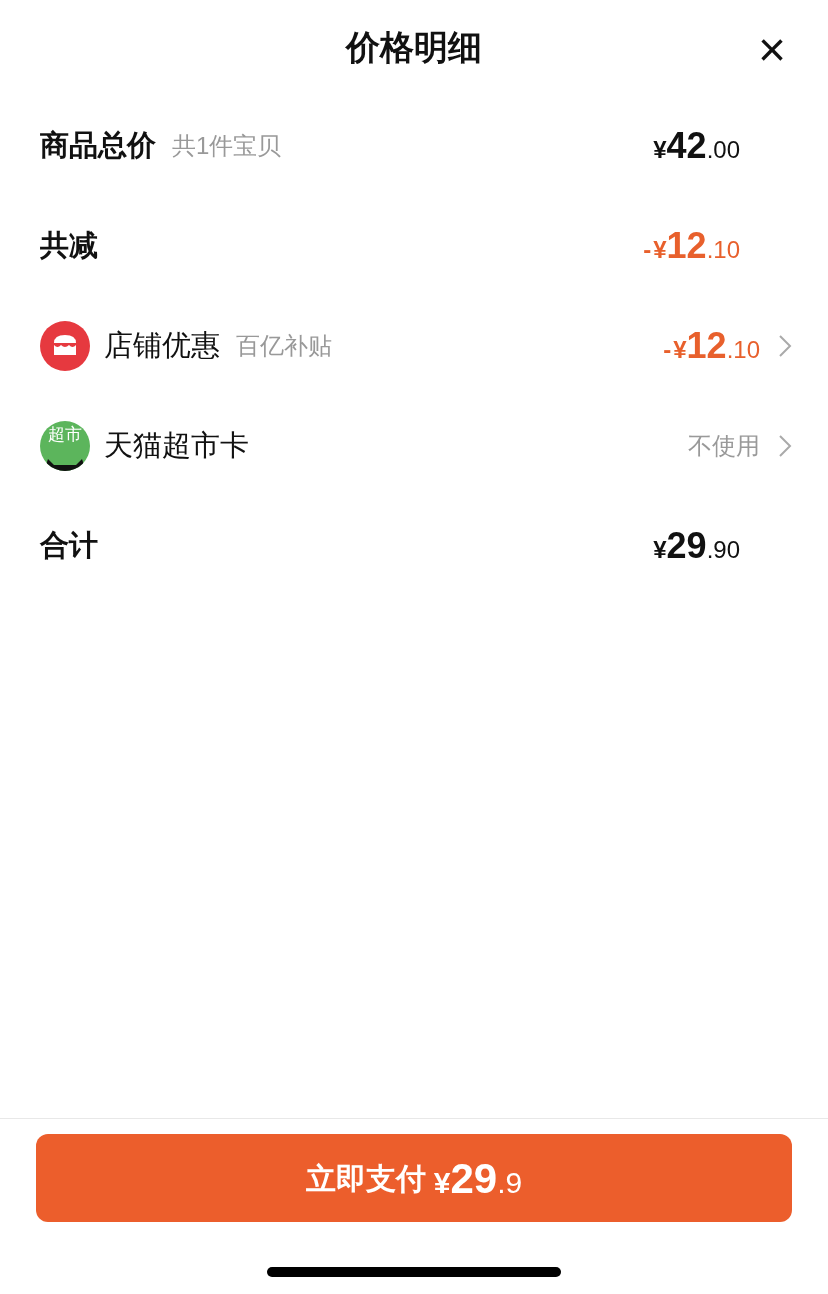  Describe the element at coordinates (65, 346) in the screenshot. I see `store-icon` at that location.